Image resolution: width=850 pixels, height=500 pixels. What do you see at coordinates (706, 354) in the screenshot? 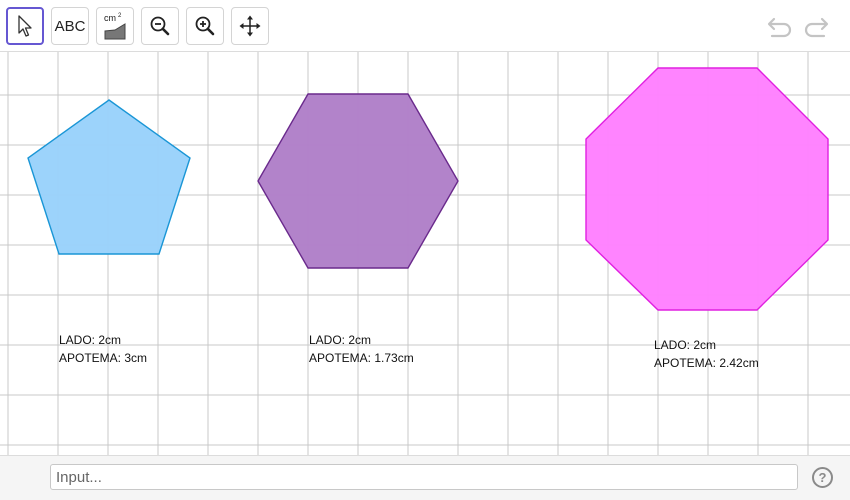
I see `octagon-label: LADO: 2cm APOTEMA: 2.42cm` at bounding box center [706, 354].